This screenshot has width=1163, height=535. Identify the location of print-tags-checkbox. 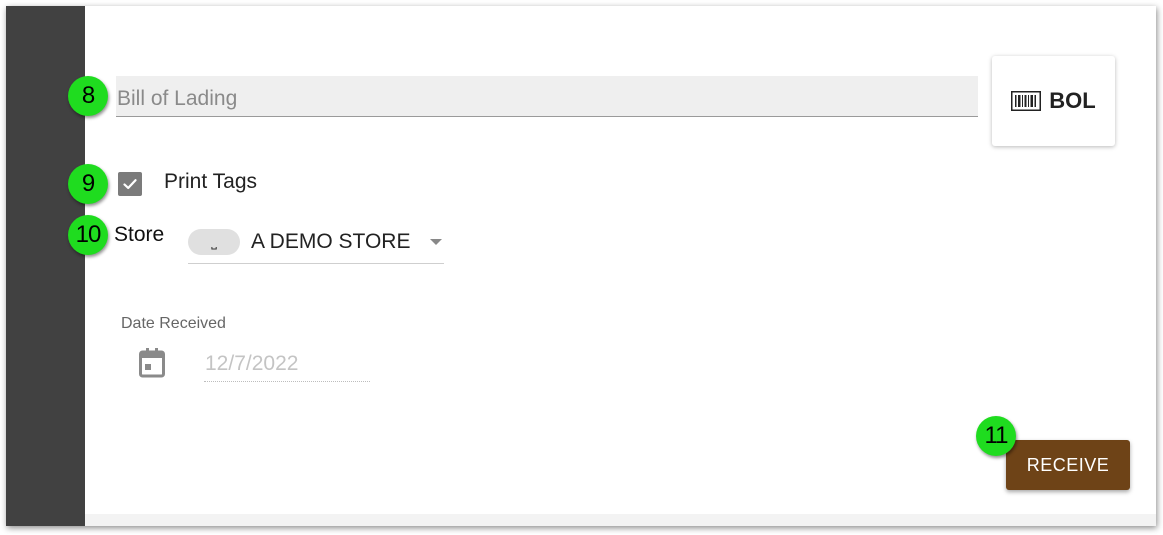
(130, 184).